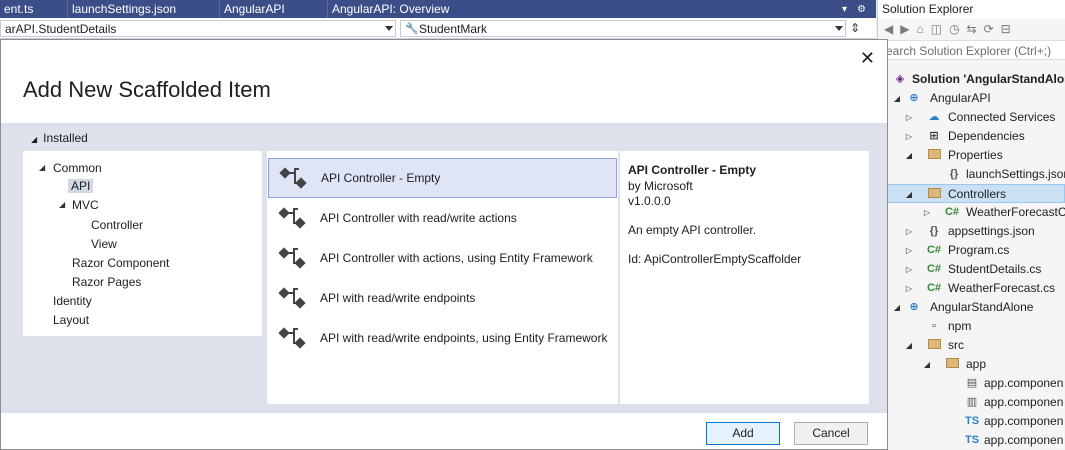 The width and height of the screenshot is (1065, 450). What do you see at coordinates (106, 282) in the screenshot?
I see `category-razor-pages: Razor Pages` at bounding box center [106, 282].